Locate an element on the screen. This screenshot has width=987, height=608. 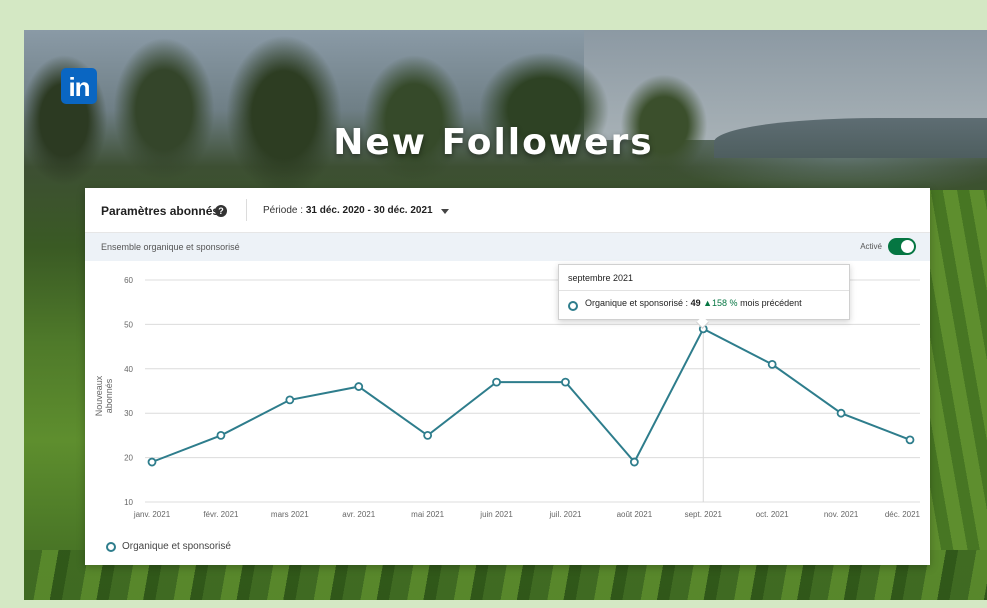
x-tick-label: avr. 2021 is located at coordinates (358, 514).